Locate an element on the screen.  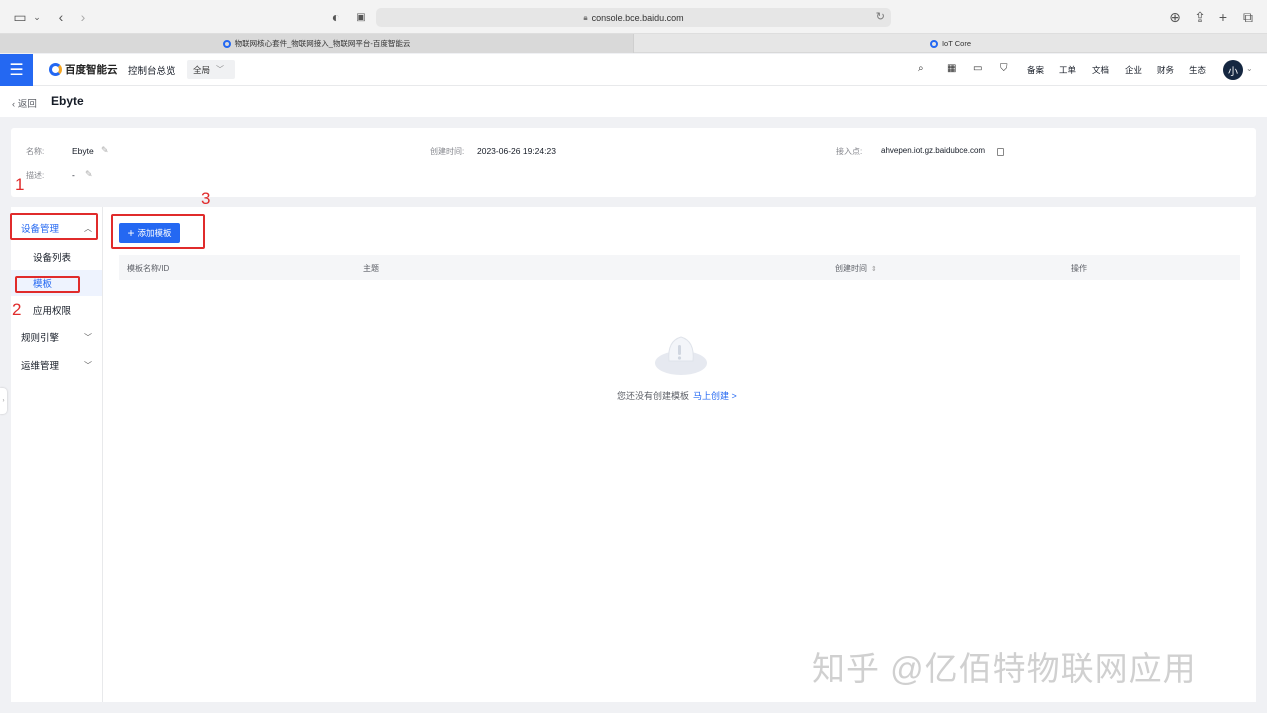
menu-icon: ☰ is located at coordinates (16, 70).